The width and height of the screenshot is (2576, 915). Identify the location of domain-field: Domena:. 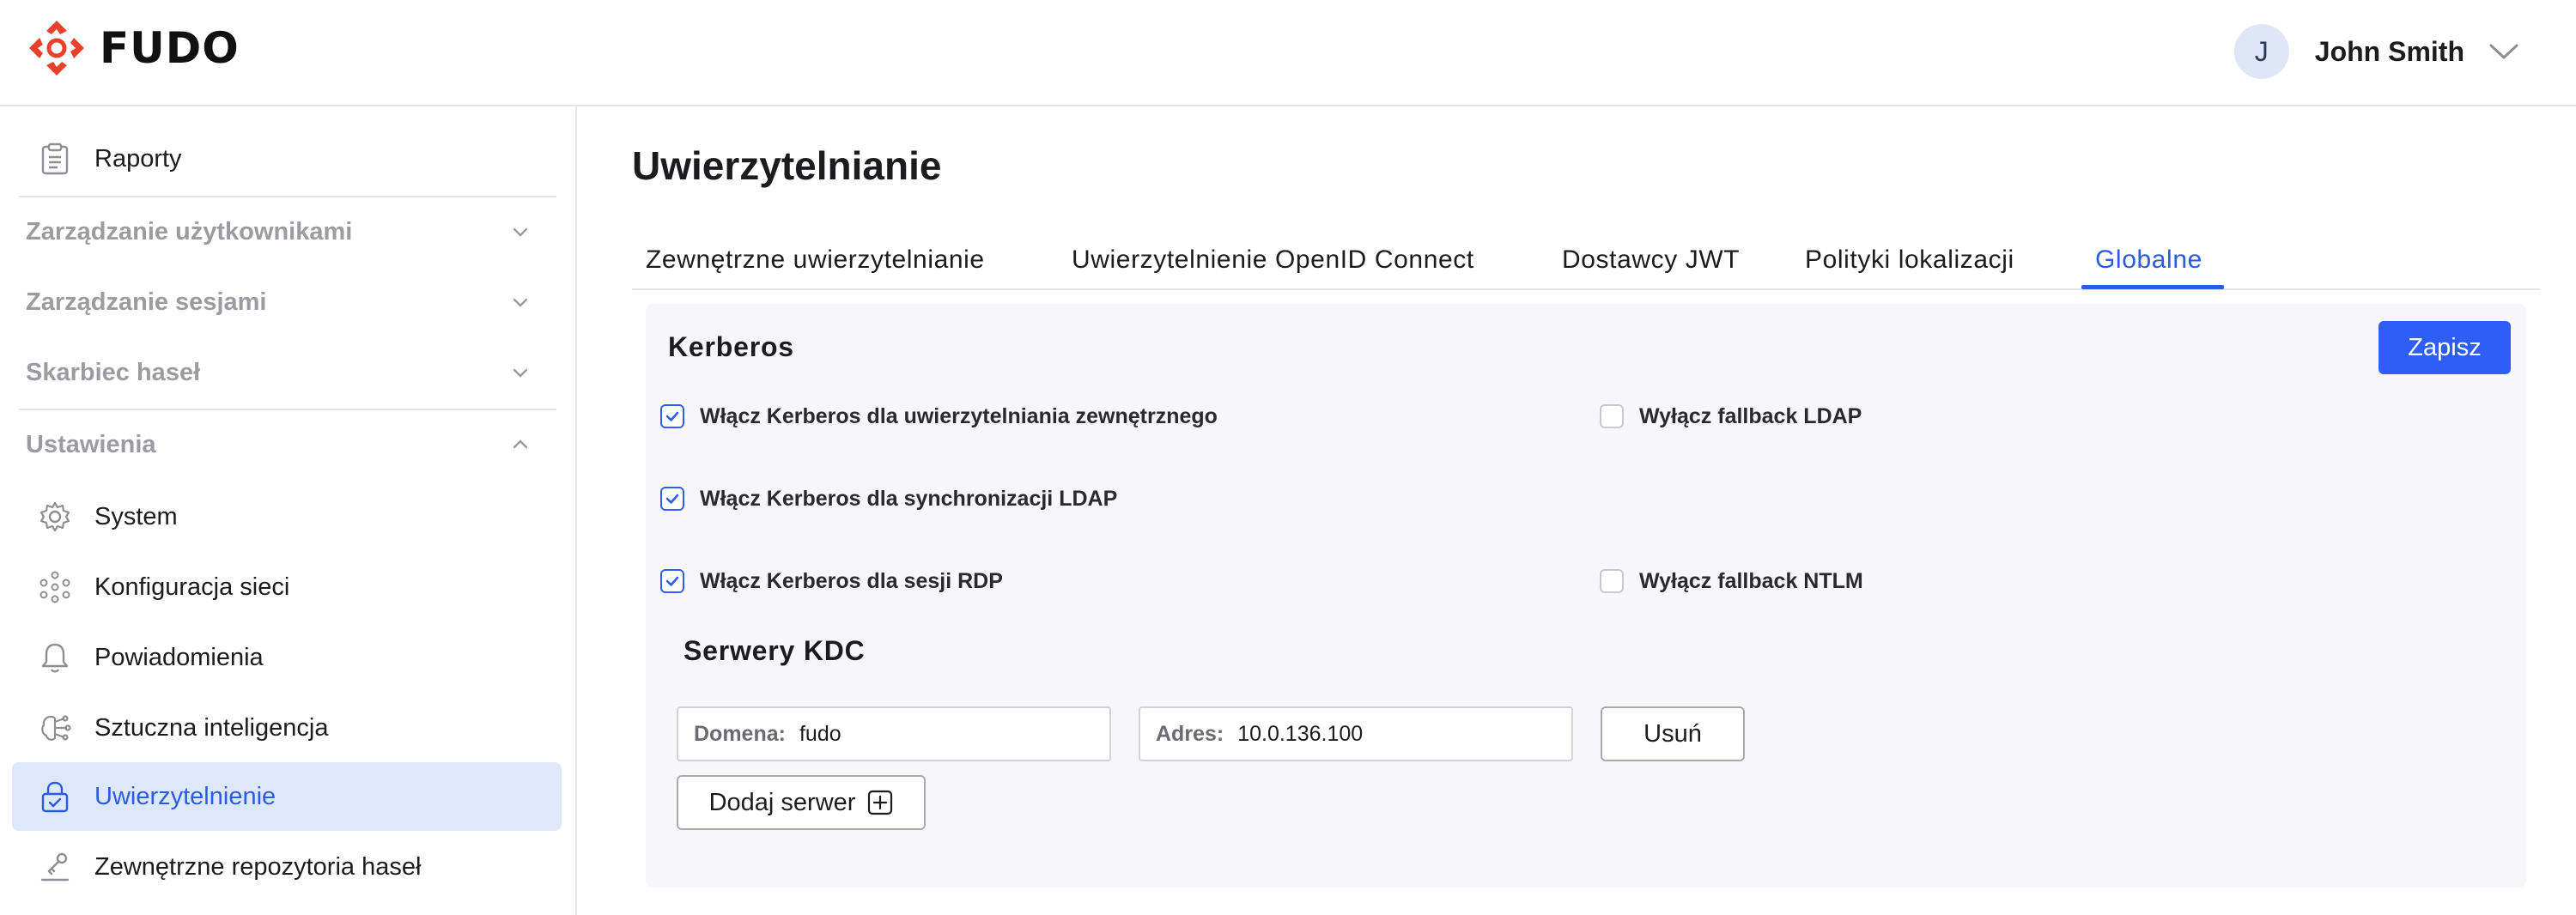
(894, 733).